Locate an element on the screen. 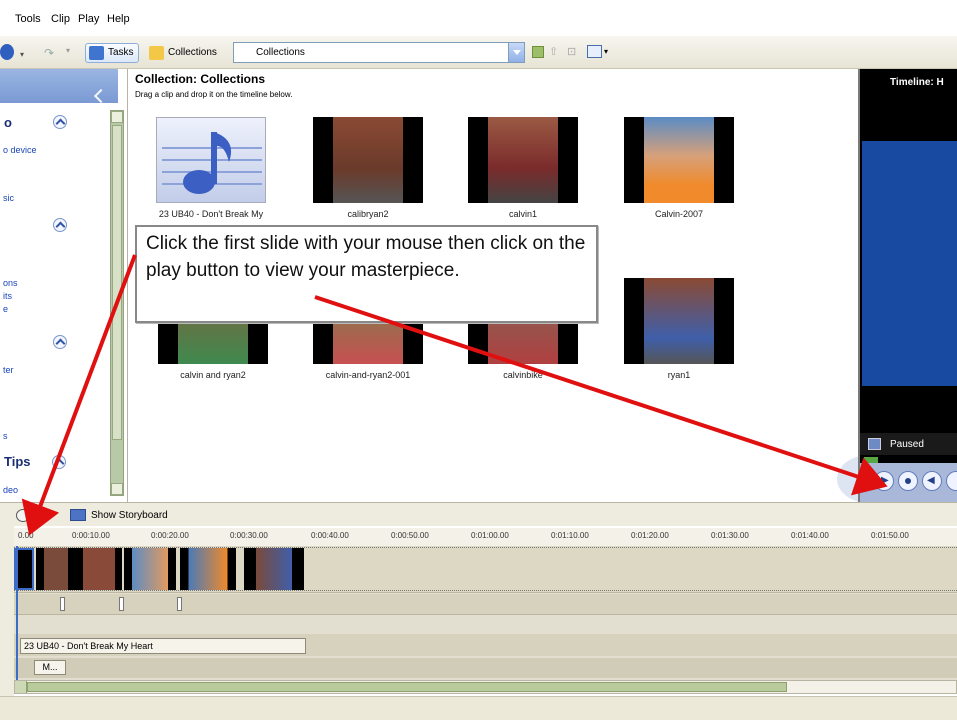 The height and width of the screenshot is (720, 957). preview-screen is located at coordinates (909, 263).